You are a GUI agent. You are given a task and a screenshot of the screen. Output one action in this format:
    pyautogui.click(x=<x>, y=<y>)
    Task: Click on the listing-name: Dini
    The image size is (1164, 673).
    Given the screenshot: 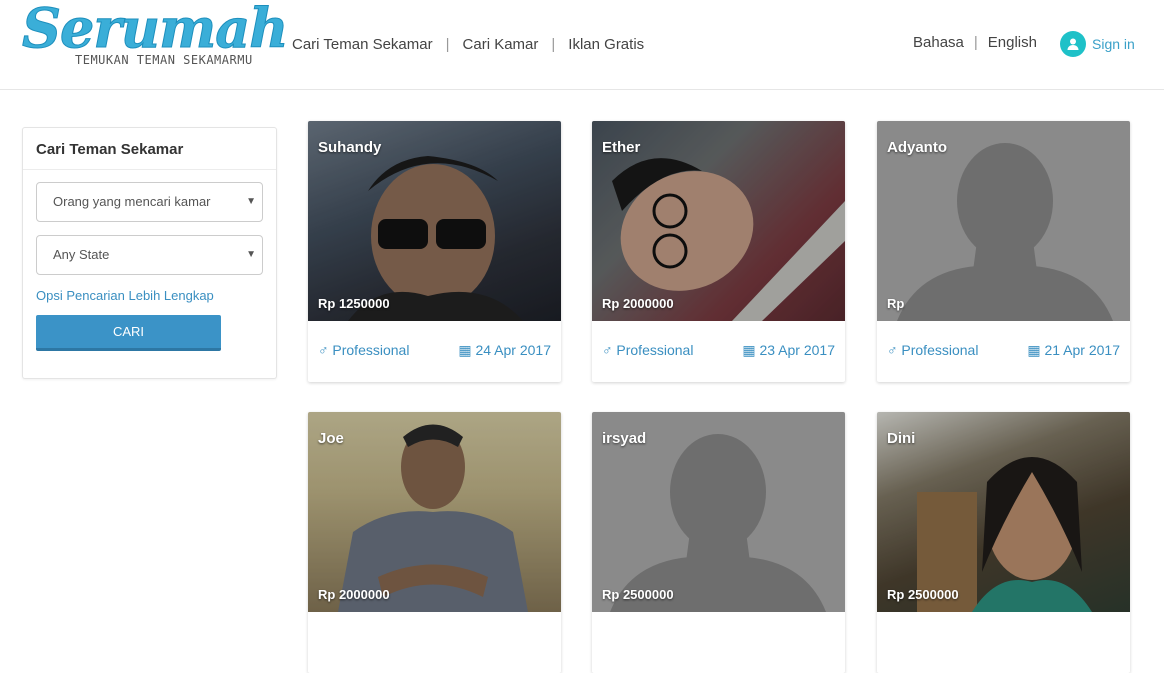 What is the action you would take?
    pyautogui.click(x=901, y=438)
    